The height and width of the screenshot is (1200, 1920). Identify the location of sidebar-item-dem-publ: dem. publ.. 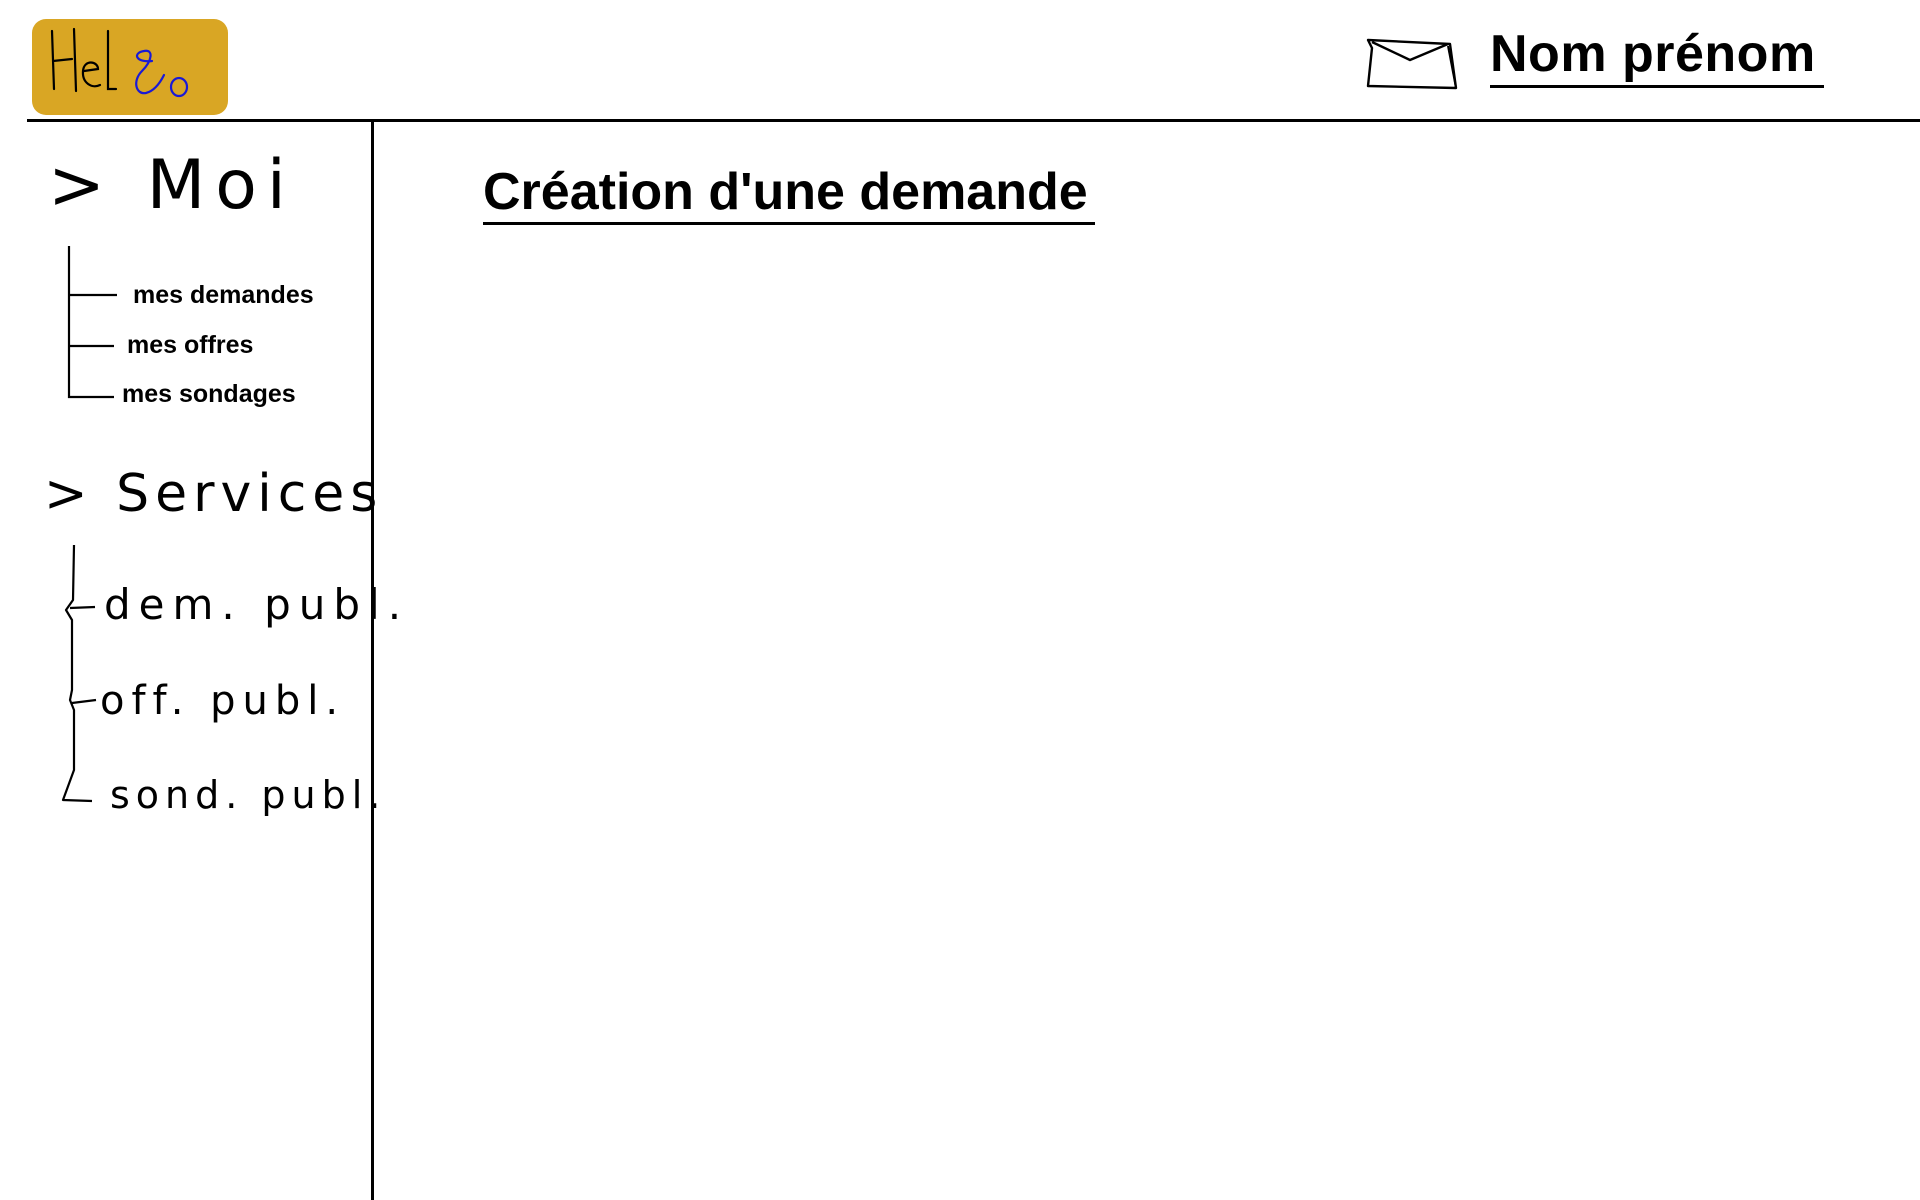
(256, 605).